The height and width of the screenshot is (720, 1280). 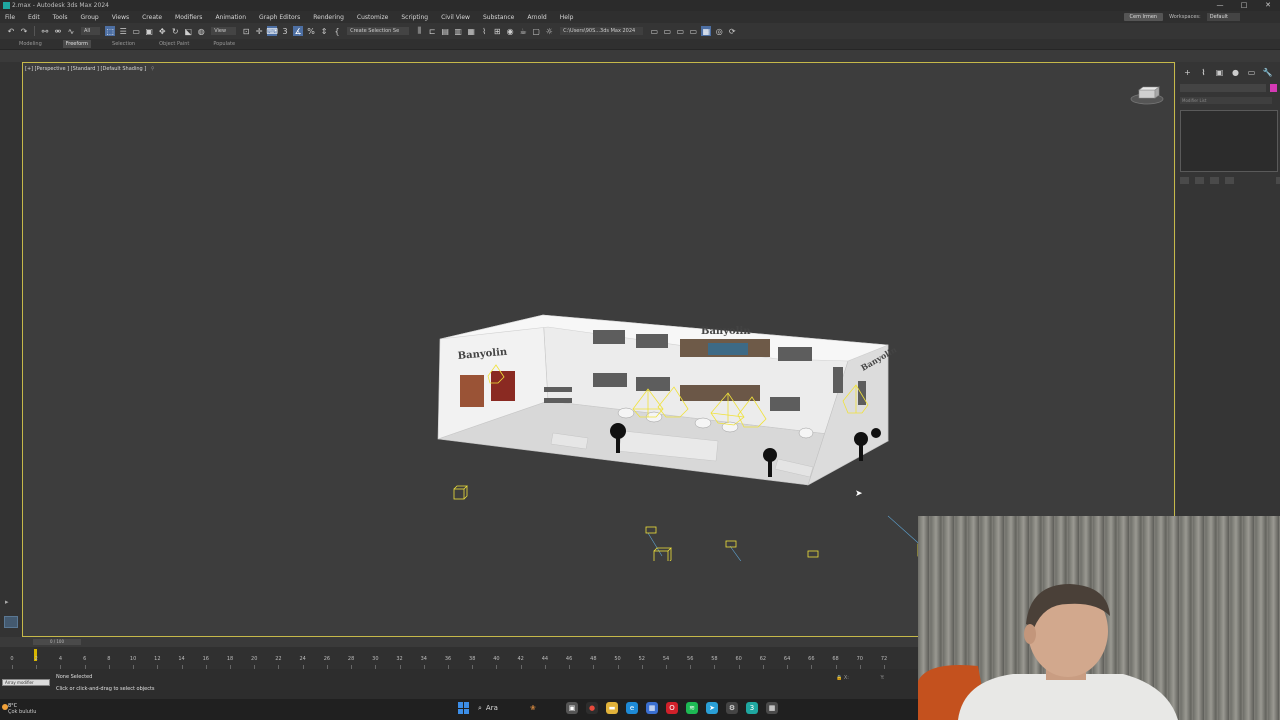 What do you see at coordinates (19, 709) in the screenshot?
I see `weather-widget: 8°C Çok bulutlu` at bounding box center [19, 709].